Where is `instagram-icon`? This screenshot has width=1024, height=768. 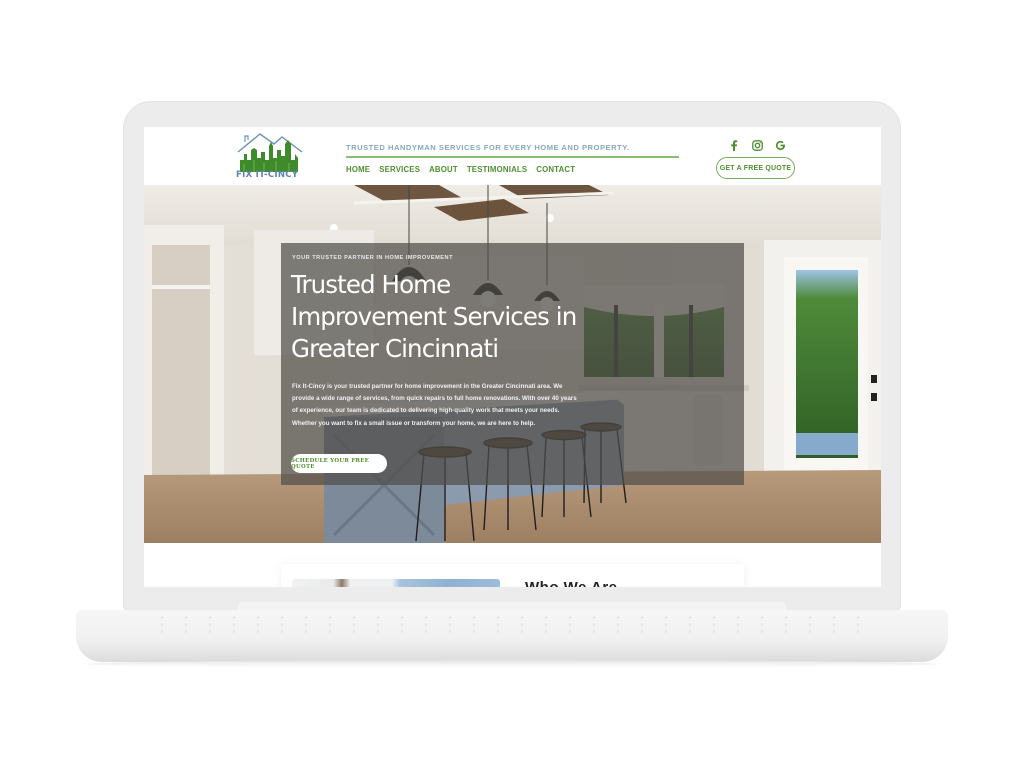 instagram-icon is located at coordinates (757, 145).